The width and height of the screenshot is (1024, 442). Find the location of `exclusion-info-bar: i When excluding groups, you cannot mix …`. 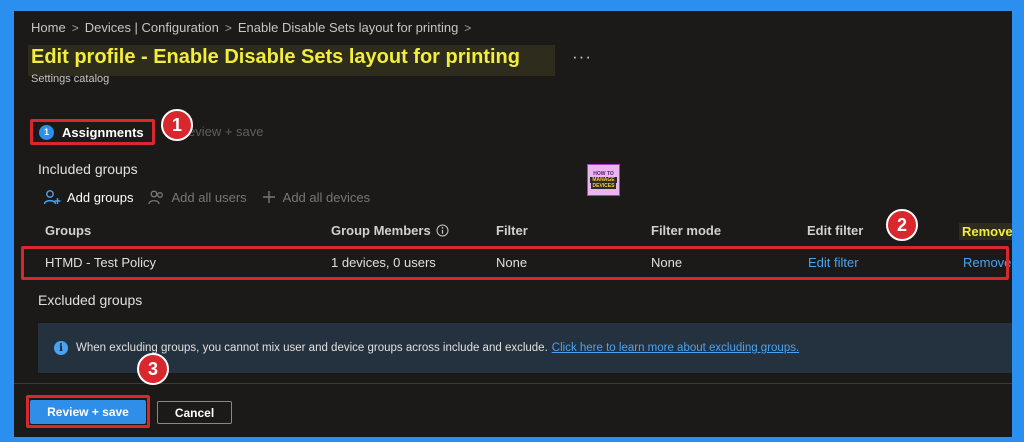

exclusion-info-bar: i When excluding groups, you cannot mix … is located at coordinates (525, 348).